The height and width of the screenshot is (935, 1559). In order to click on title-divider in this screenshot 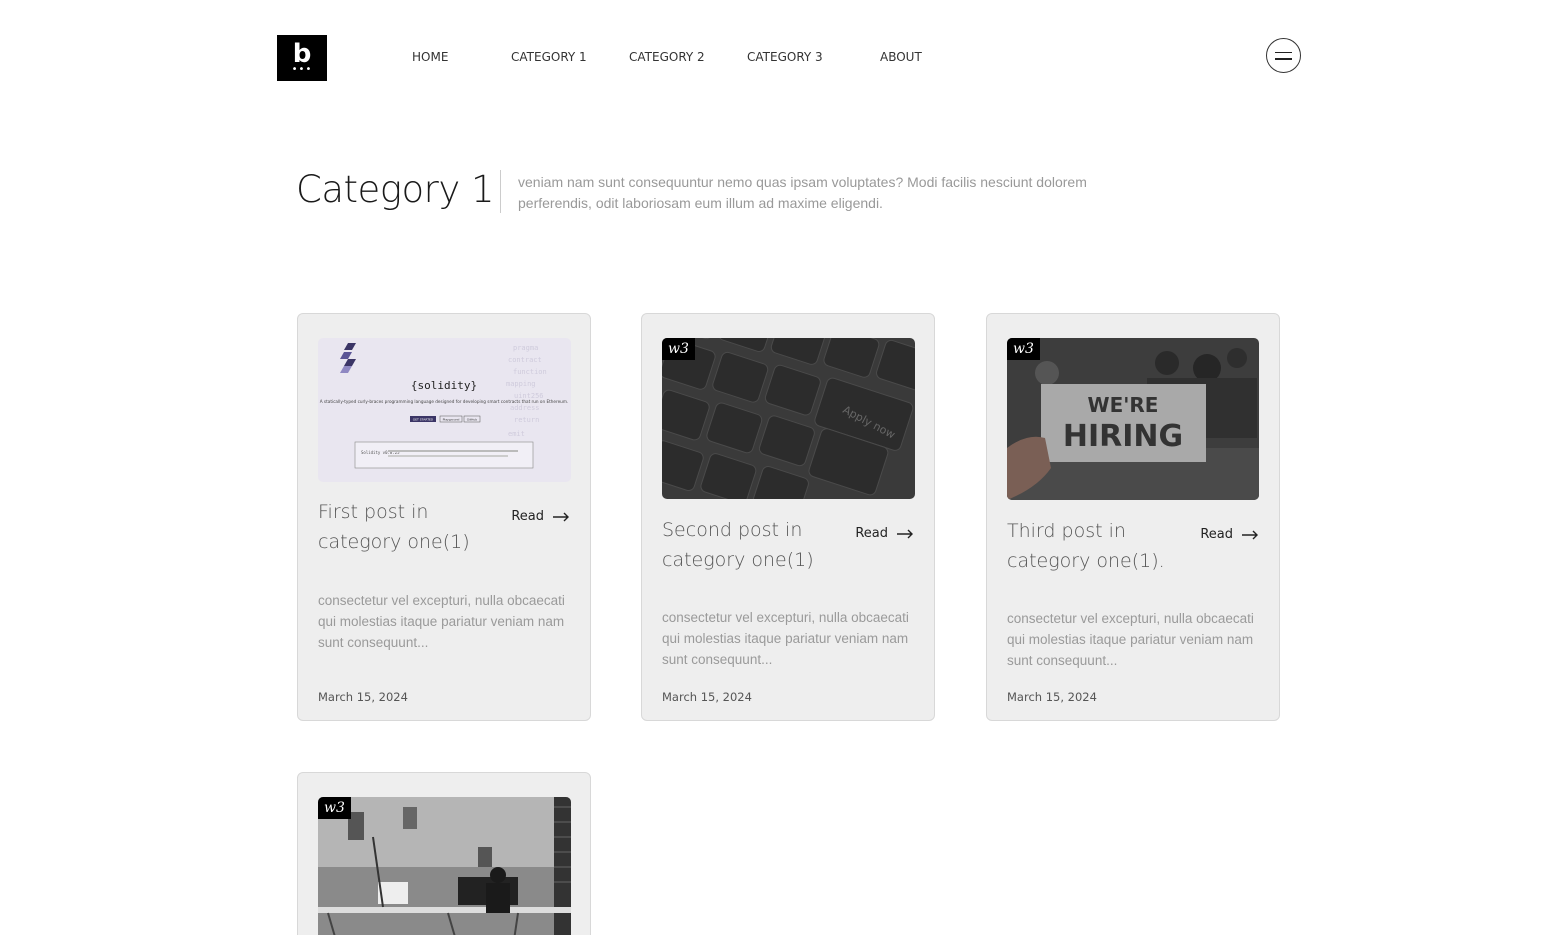, I will do `click(500, 191)`.